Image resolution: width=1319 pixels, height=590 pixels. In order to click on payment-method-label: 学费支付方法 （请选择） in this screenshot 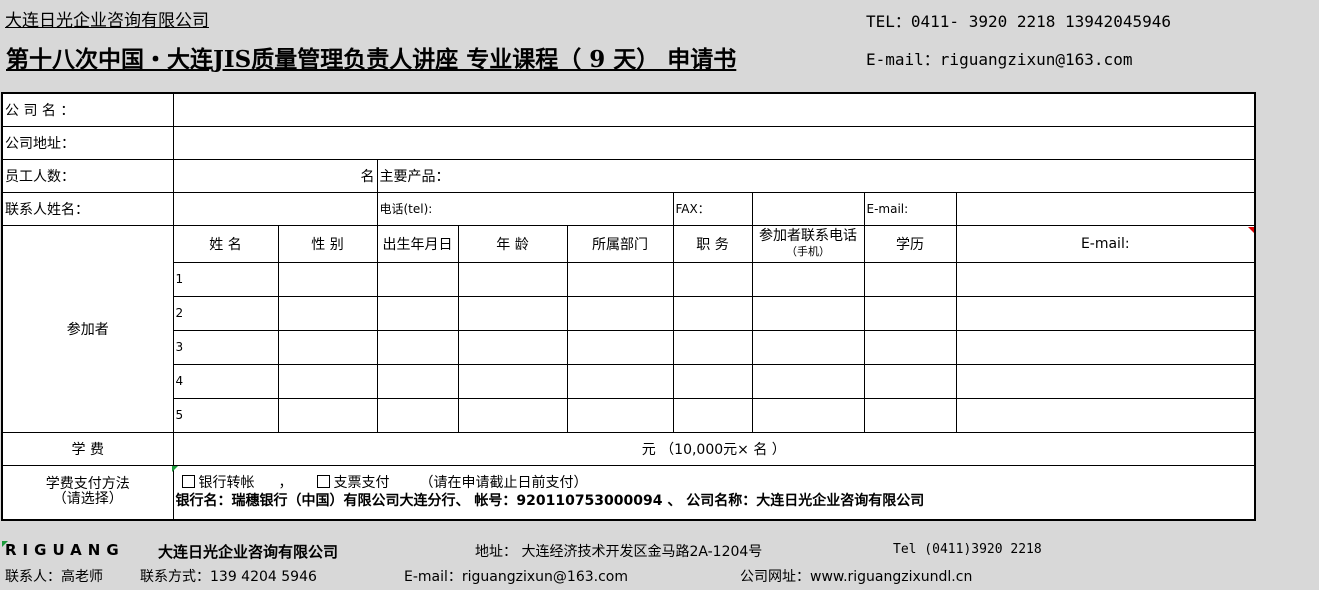, I will do `click(87, 492)`.